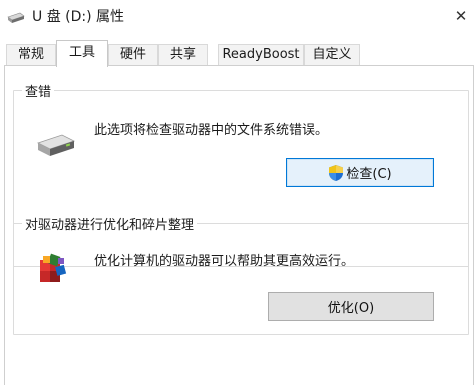 This screenshot has height=385, width=476. Describe the element at coordinates (78, 17) in the screenshot. I see `window-title: U 盘 (D:) 属性` at that location.